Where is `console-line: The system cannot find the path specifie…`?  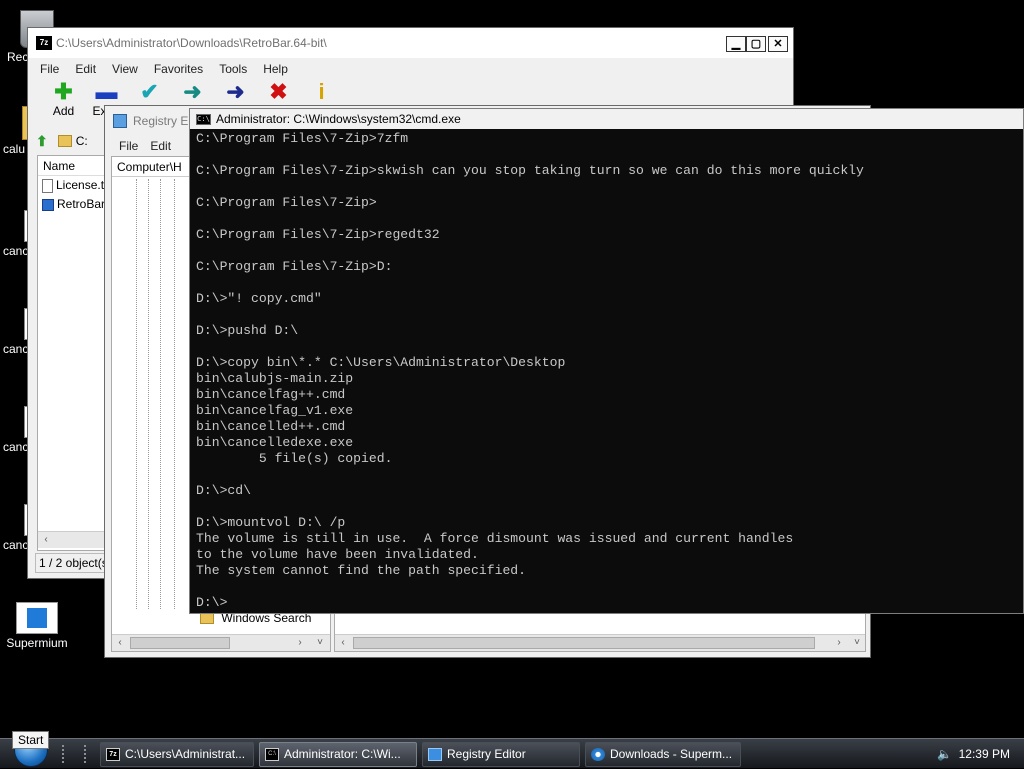 console-line: The system cannot find the path specifie… is located at coordinates (361, 570).